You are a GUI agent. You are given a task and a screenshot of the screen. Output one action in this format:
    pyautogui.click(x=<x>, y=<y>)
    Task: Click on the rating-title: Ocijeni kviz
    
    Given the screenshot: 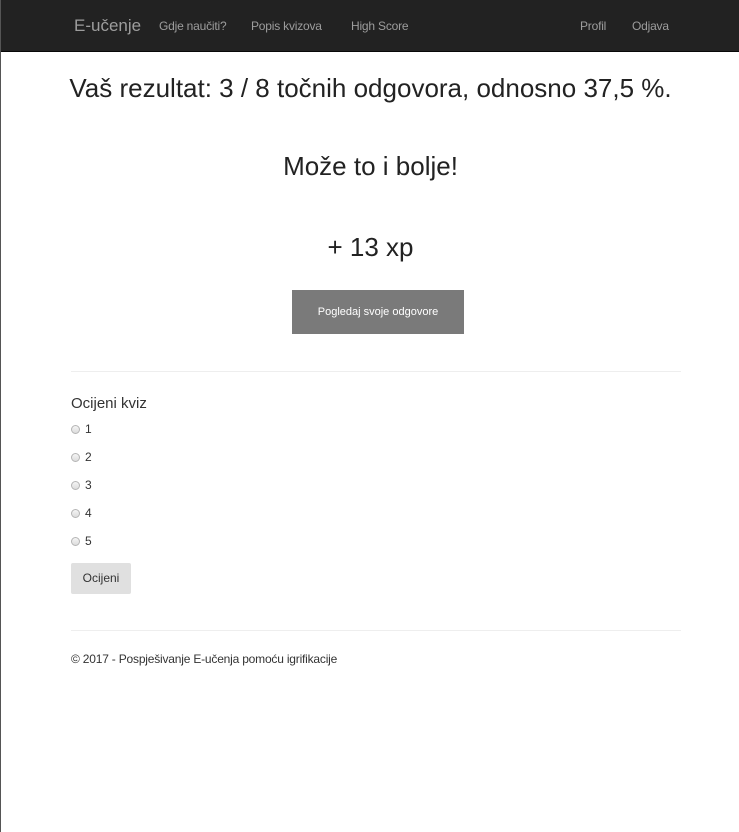 What is the action you would take?
    pyautogui.click(x=109, y=403)
    